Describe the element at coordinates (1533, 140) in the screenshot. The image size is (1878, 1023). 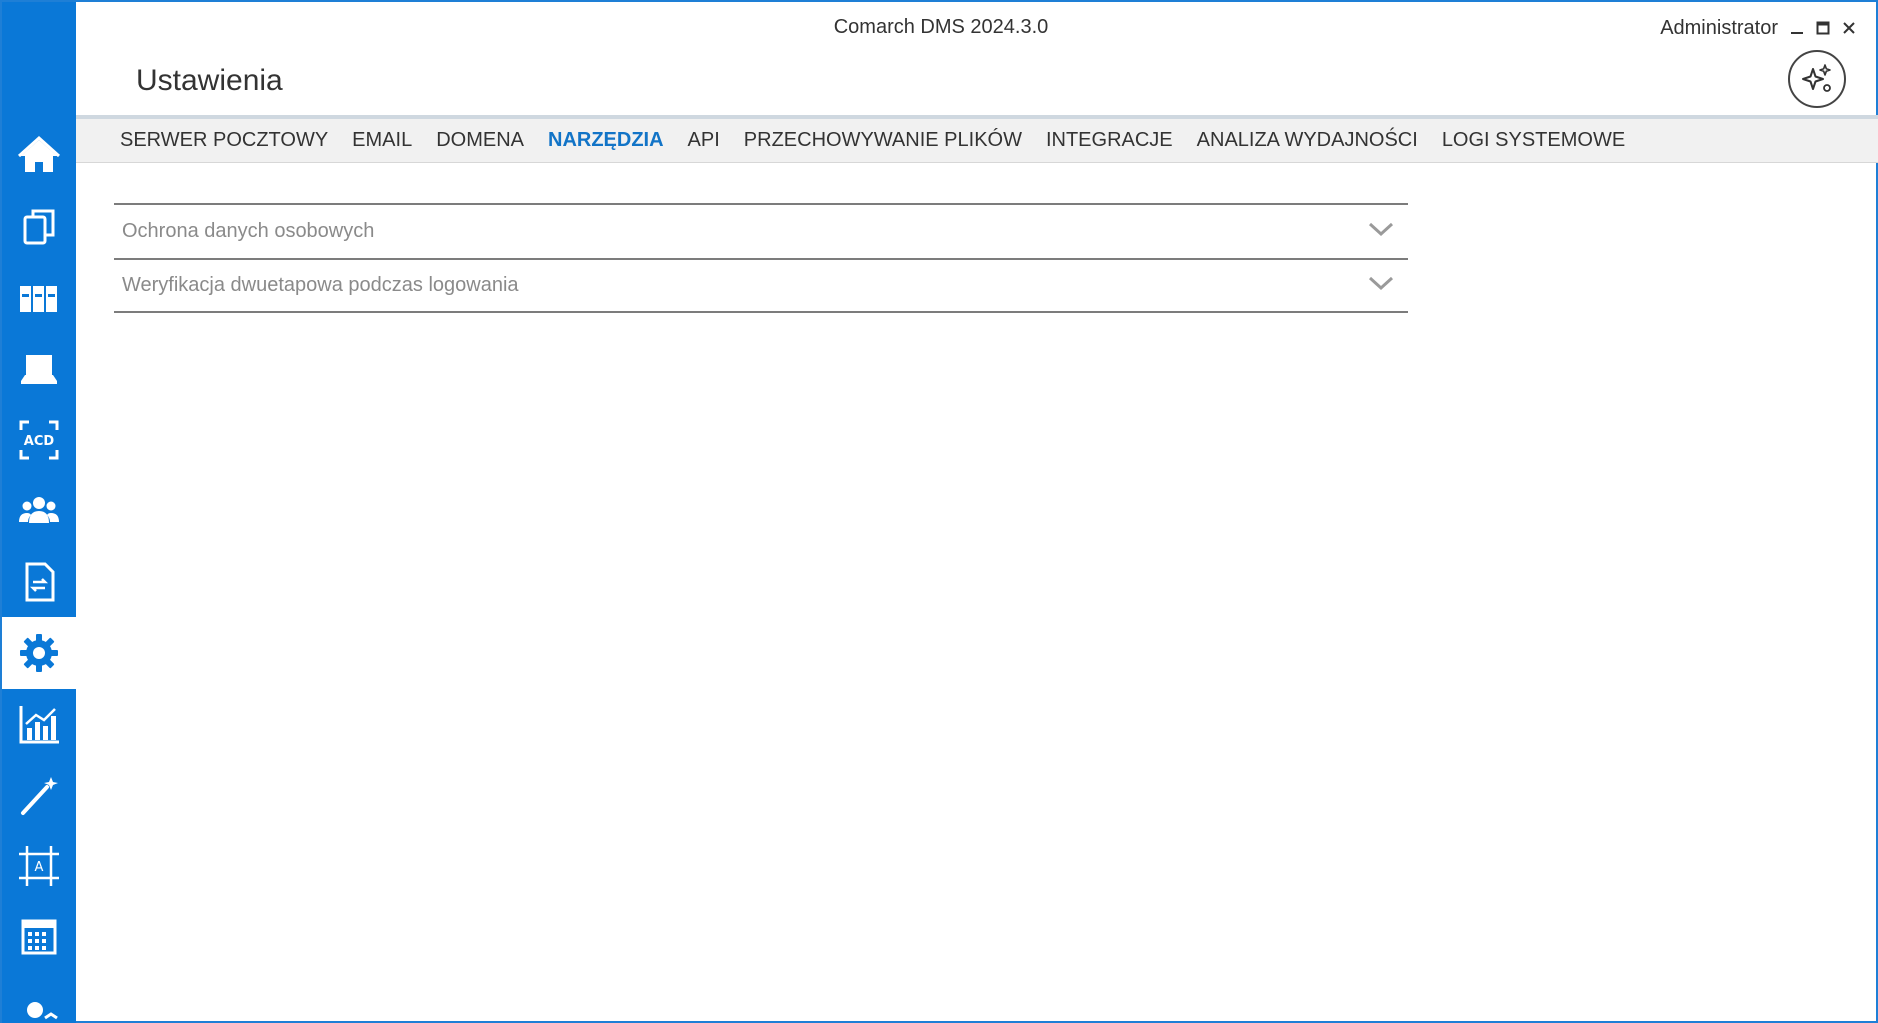
I see `tab-system-logs: LOGI SYSTEMOWE` at that location.